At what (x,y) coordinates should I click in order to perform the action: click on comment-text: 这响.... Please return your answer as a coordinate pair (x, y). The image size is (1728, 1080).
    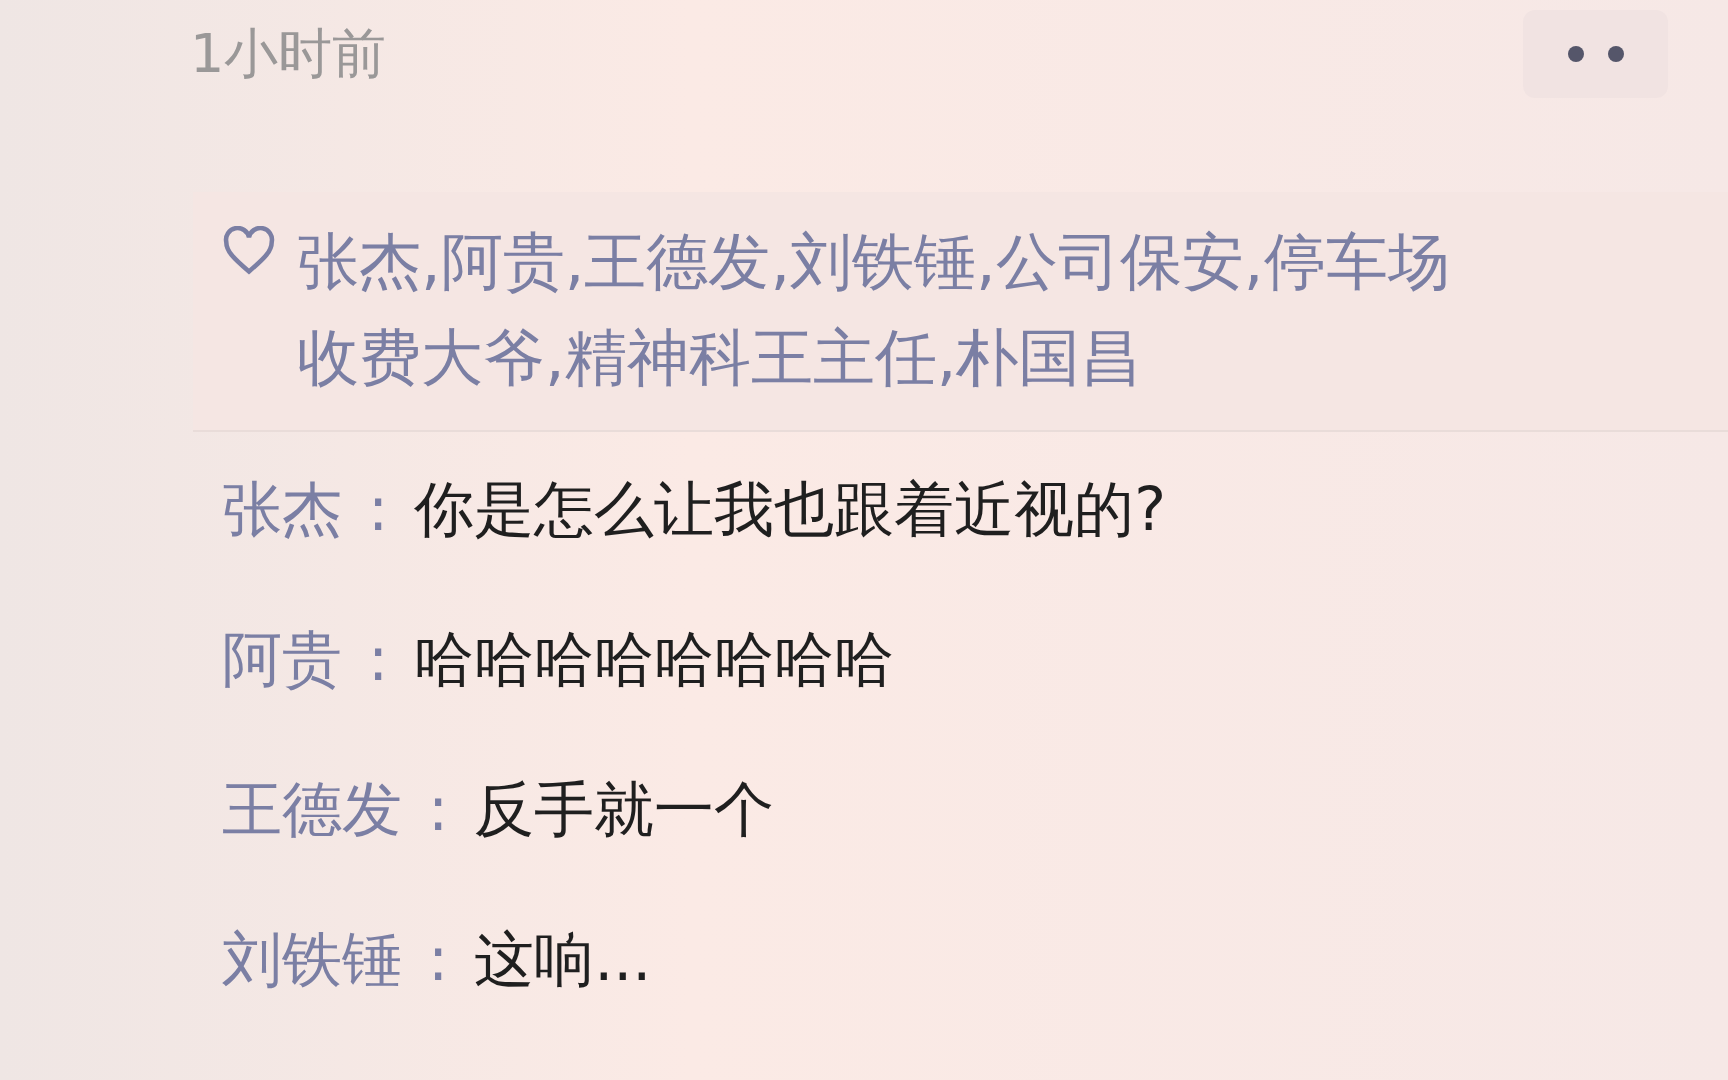
    Looking at the image, I should click on (563, 959).